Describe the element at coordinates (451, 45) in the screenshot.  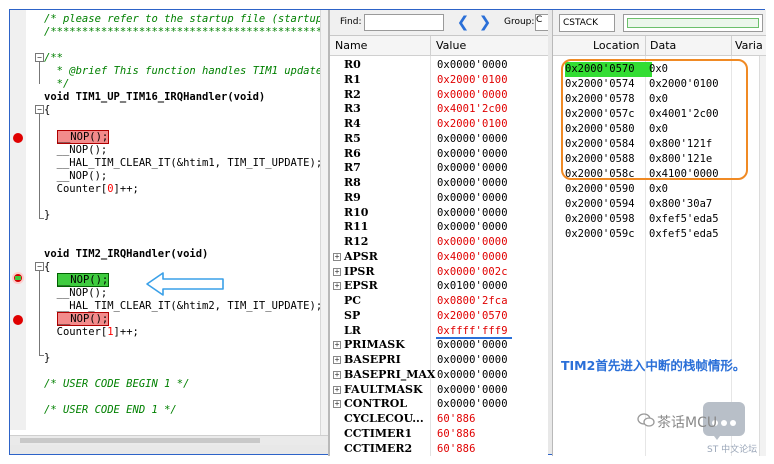
I see `column-header-value: Value` at that location.